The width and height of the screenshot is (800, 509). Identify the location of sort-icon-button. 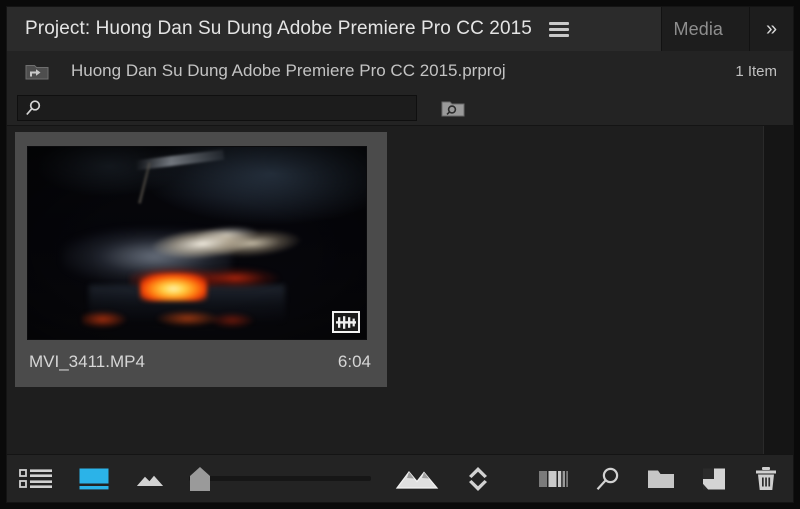
(478, 479).